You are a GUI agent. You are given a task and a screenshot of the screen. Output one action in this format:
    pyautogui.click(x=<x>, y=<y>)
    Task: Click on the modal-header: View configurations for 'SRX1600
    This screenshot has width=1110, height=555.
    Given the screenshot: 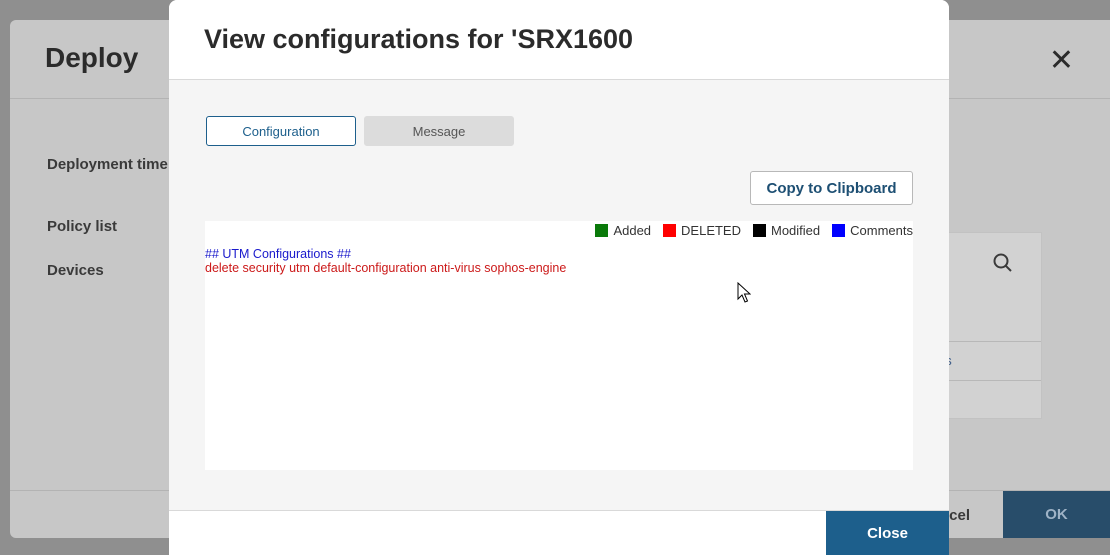 What is the action you would take?
    pyautogui.click(x=559, y=40)
    